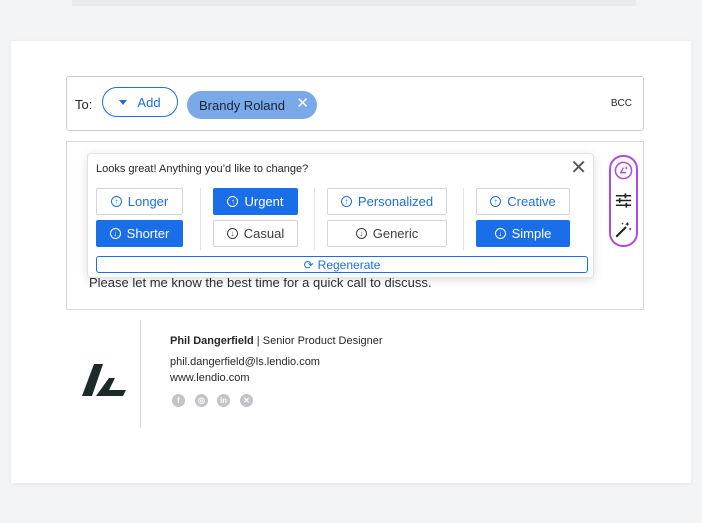 The width and height of the screenshot is (702, 523). I want to click on longer-option-button: ↑ Longer, so click(139, 201).